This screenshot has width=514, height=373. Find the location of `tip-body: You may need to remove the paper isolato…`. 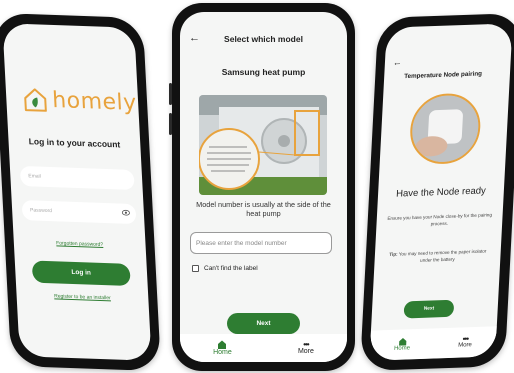

tip-body: You may need to remove the paper isolato… is located at coordinates (442, 255).